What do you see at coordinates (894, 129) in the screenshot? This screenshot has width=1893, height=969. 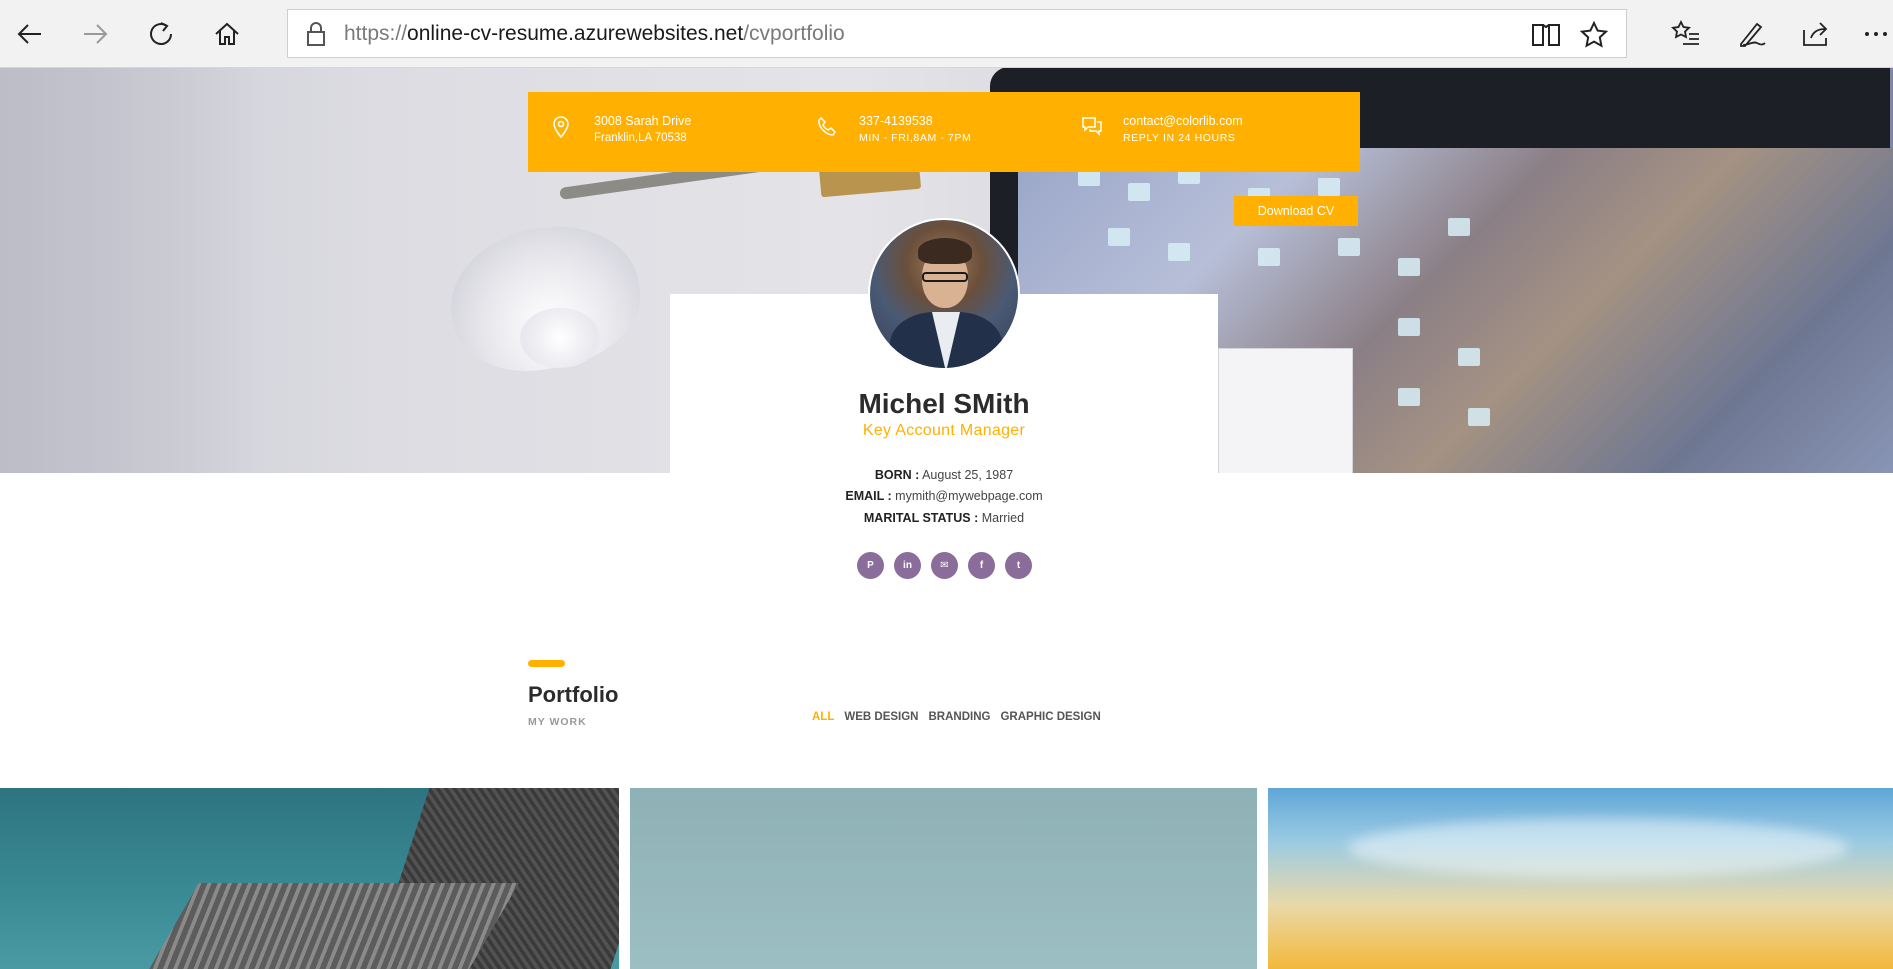 I see `phone-info: 337-4139538 MIN - FRI,8AM - 7PM` at bounding box center [894, 129].